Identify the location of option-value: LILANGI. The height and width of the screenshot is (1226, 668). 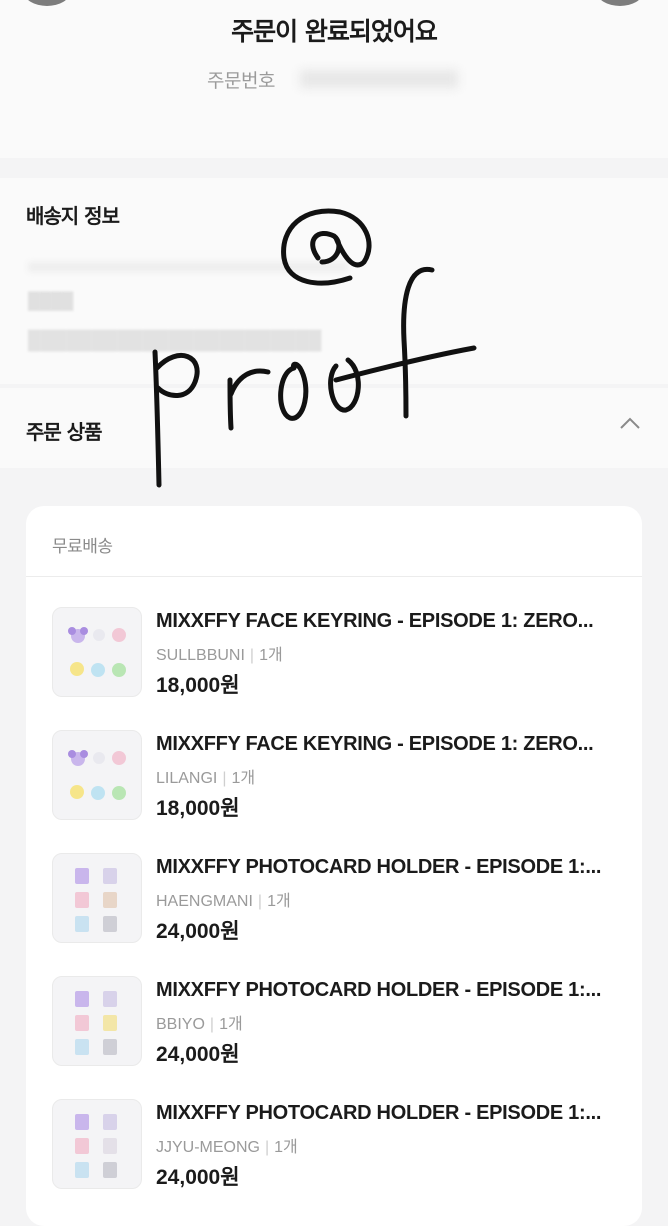
(187, 778).